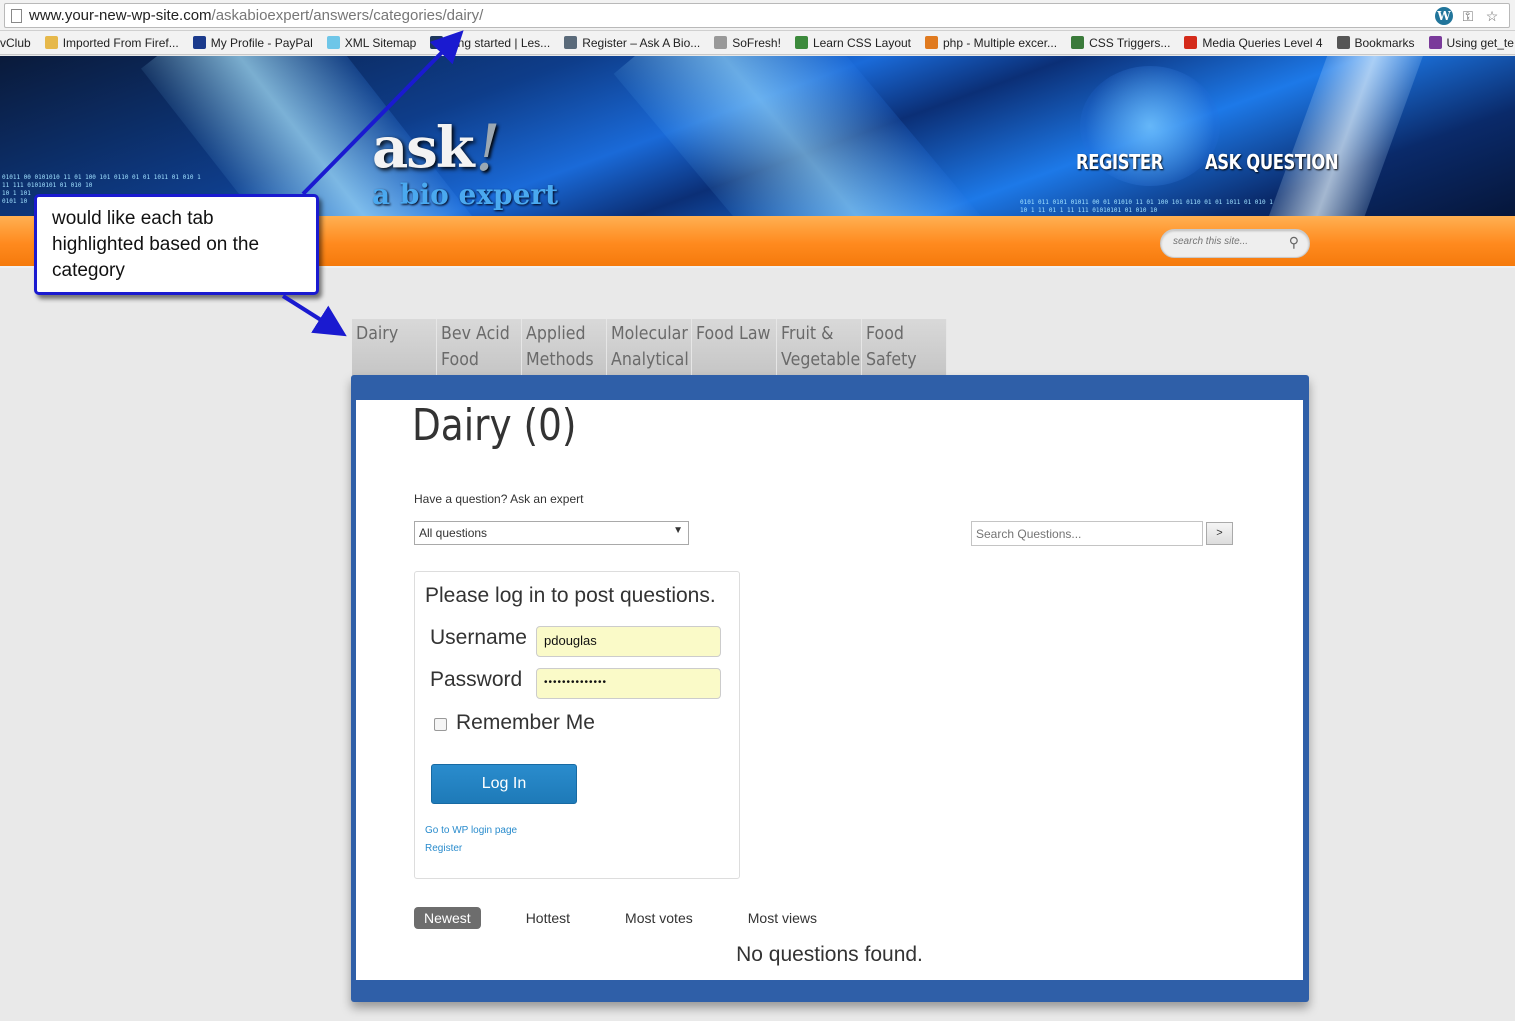 Image resolution: width=1515 pixels, height=1021 pixels. I want to click on bookmark-item: Using get_te, so click(1471, 42).